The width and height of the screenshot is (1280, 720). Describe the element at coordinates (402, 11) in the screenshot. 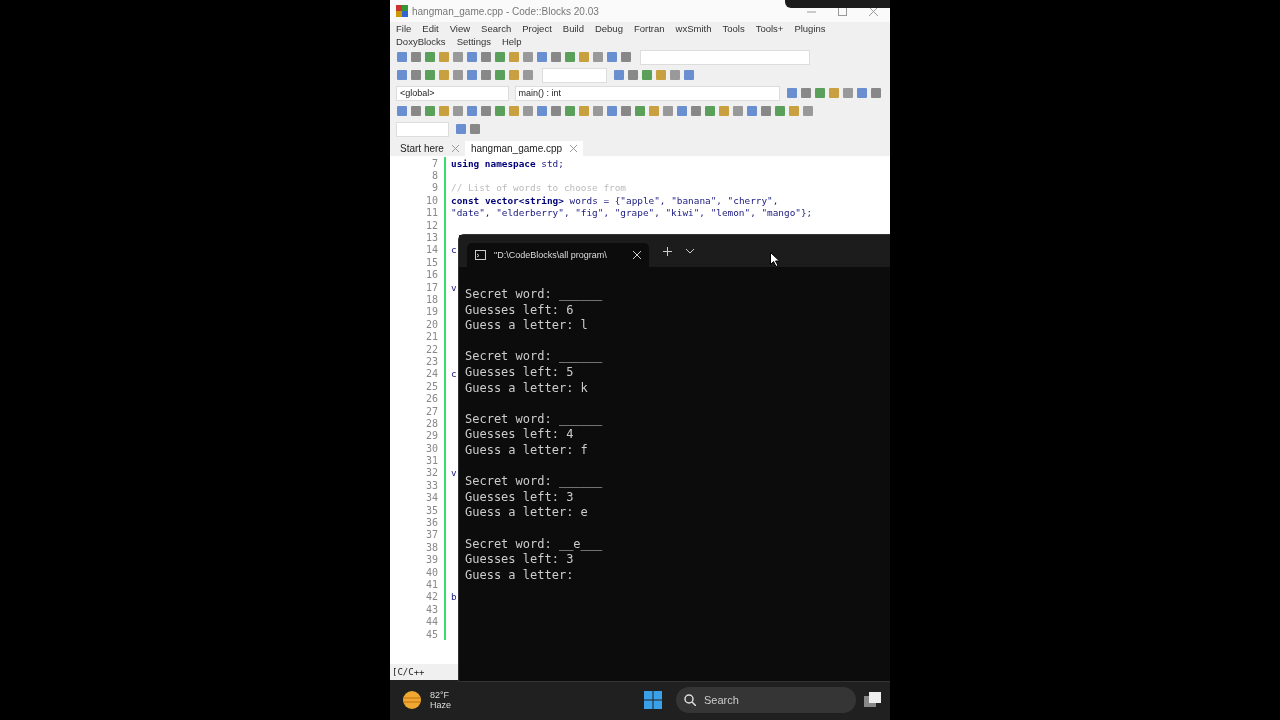

I see `app-logo-icon` at that location.